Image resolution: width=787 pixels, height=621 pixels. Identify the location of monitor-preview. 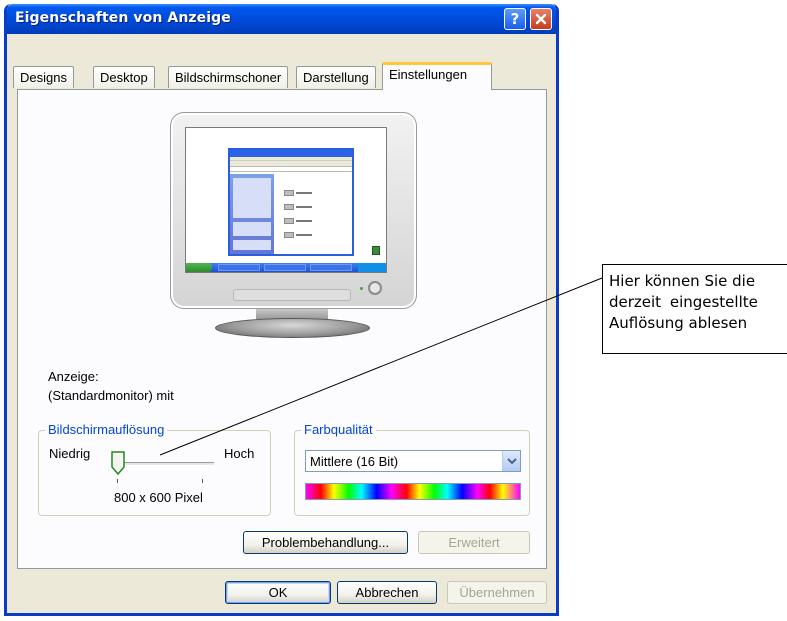
(293, 210).